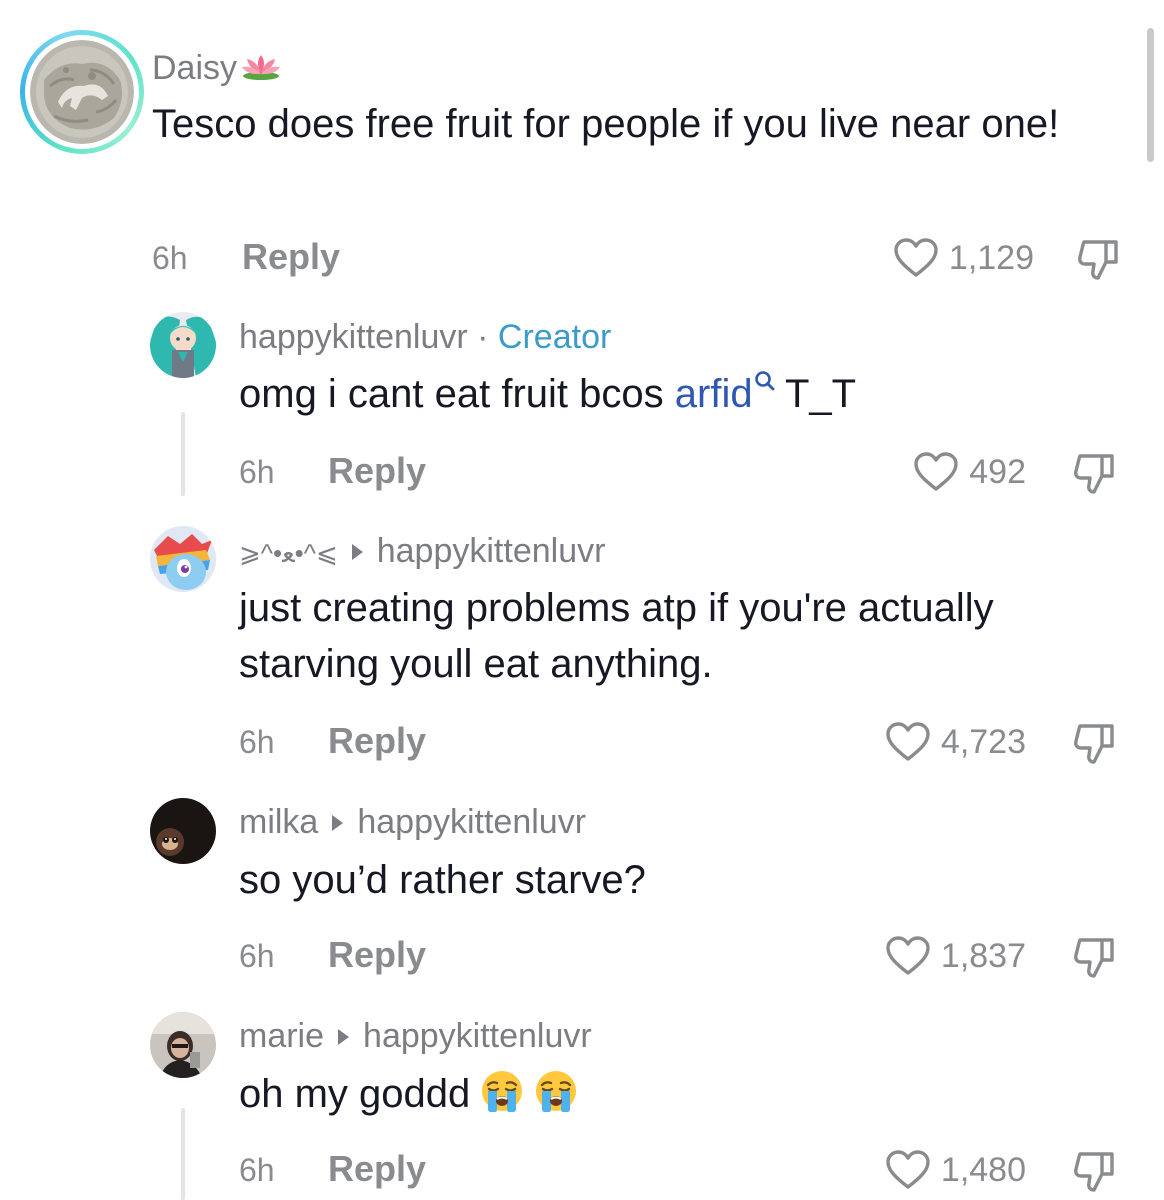  I want to click on comment-header: Daisy, so click(217, 68).